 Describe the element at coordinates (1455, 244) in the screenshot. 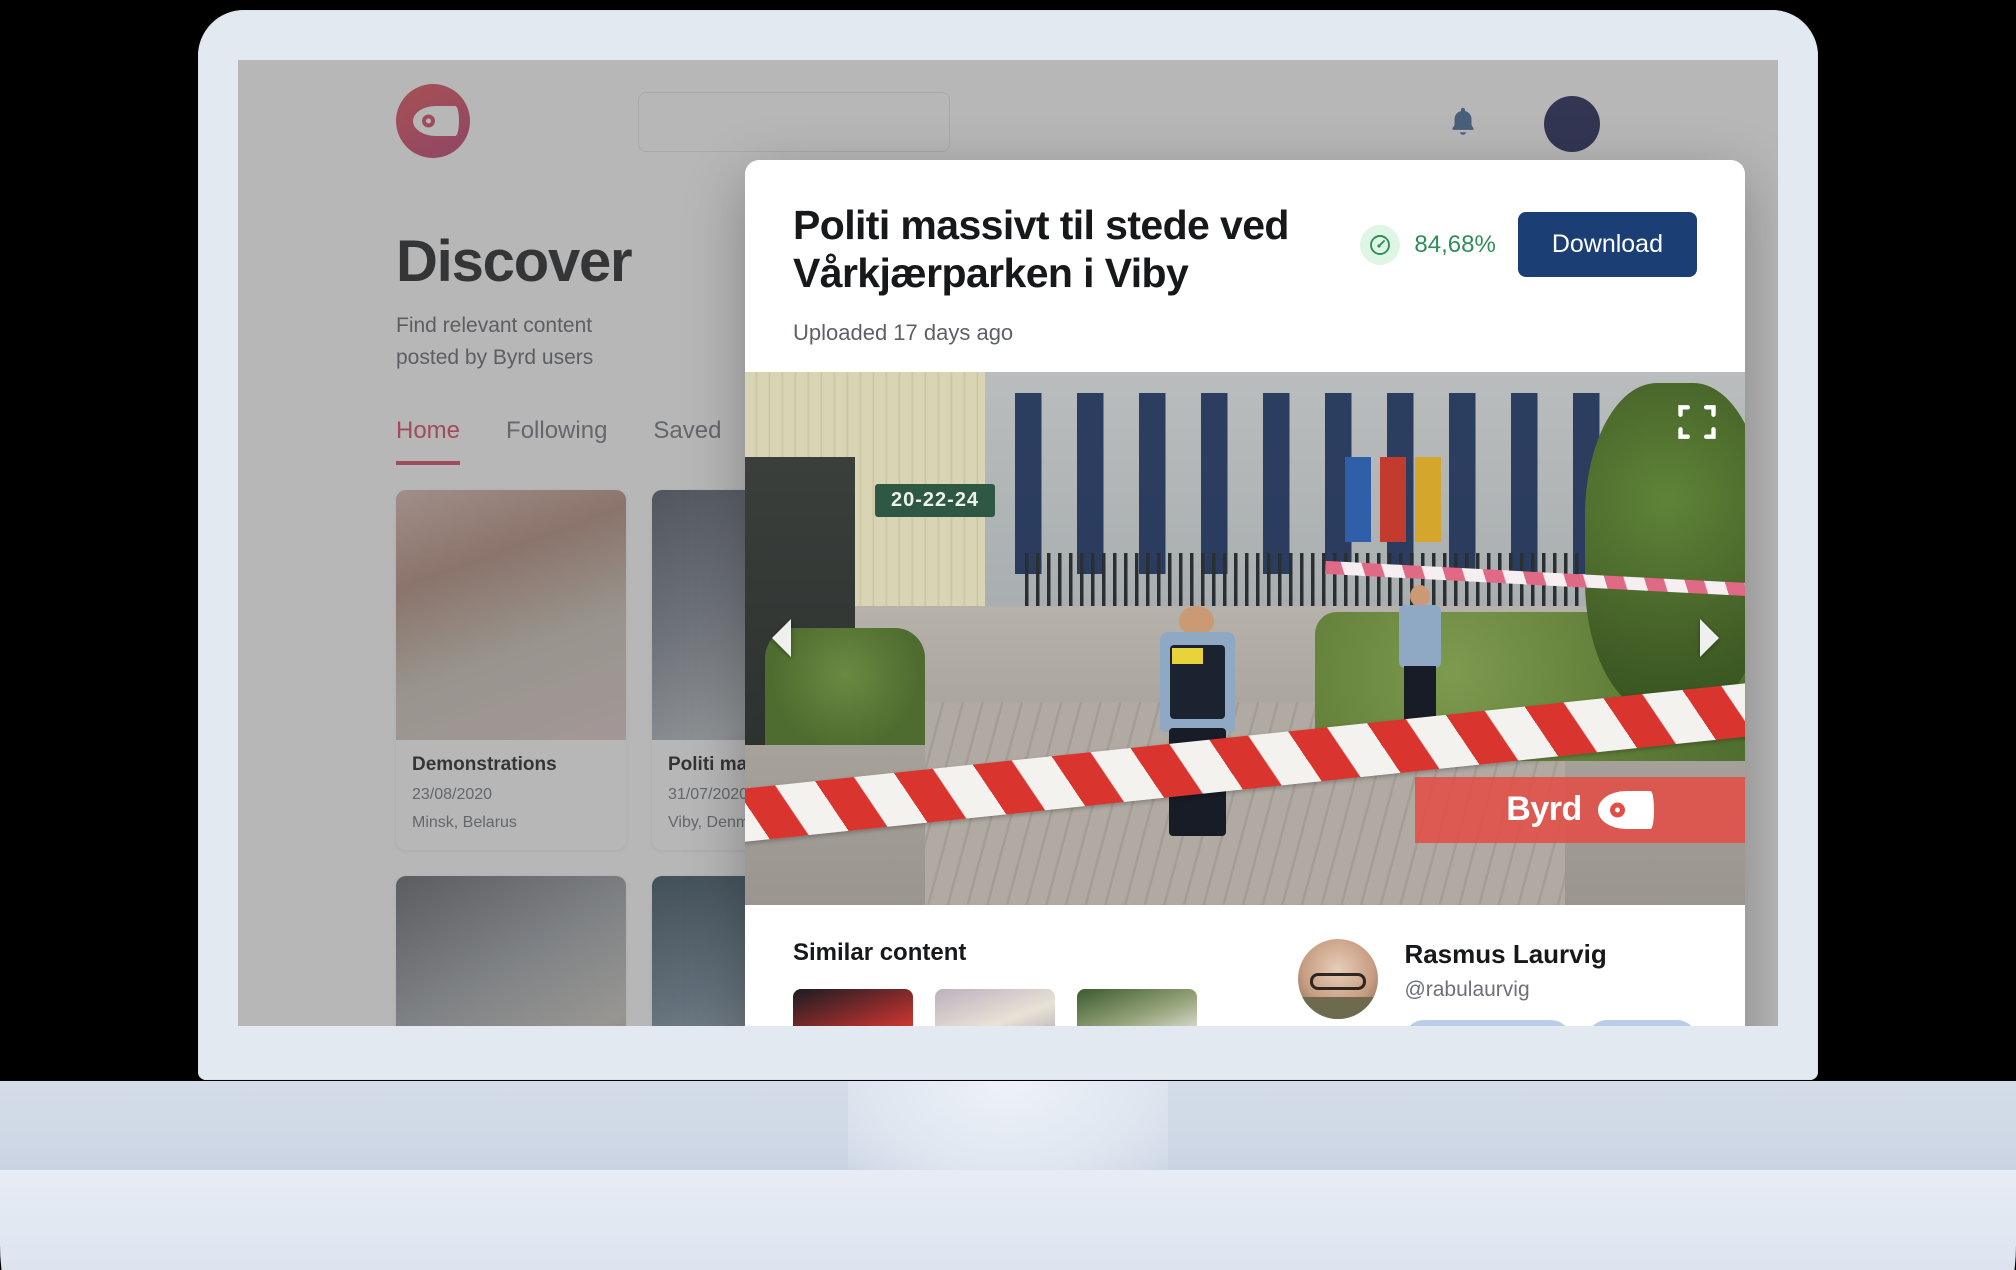

I see `quality-score-value: 84,68%` at that location.